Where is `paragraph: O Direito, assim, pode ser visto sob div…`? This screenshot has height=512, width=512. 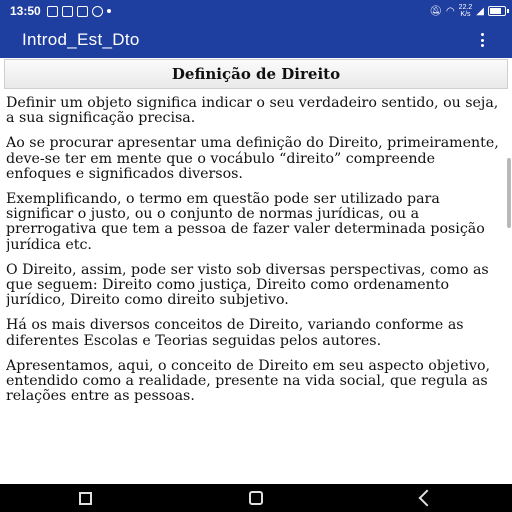
paragraph: O Direito, assim, pode ser visto sob div… is located at coordinates (247, 285).